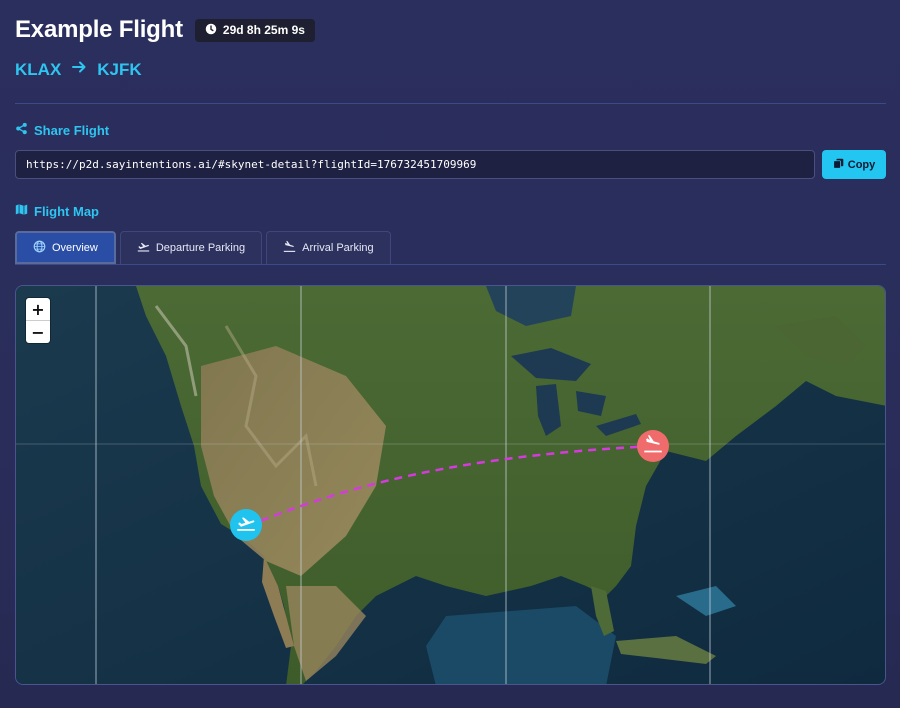  I want to click on zoom-control: + −, so click(38, 320).